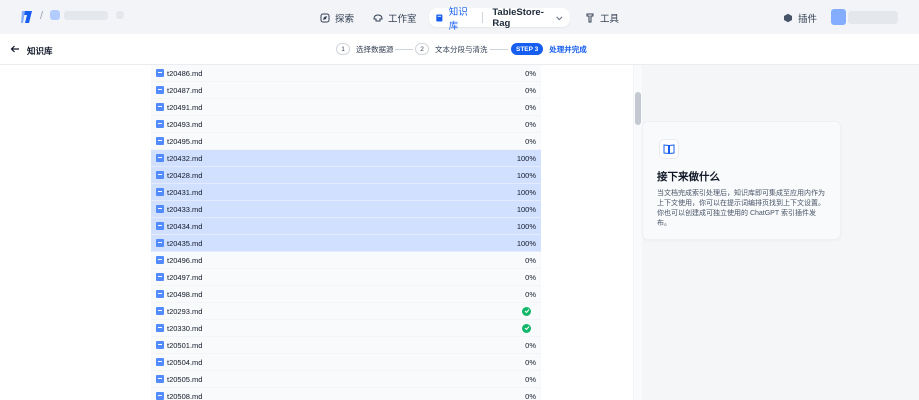 The image size is (919, 400). What do you see at coordinates (185, 311) in the screenshot?
I see `file-name: t20293.md` at bounding box center [185, 311].